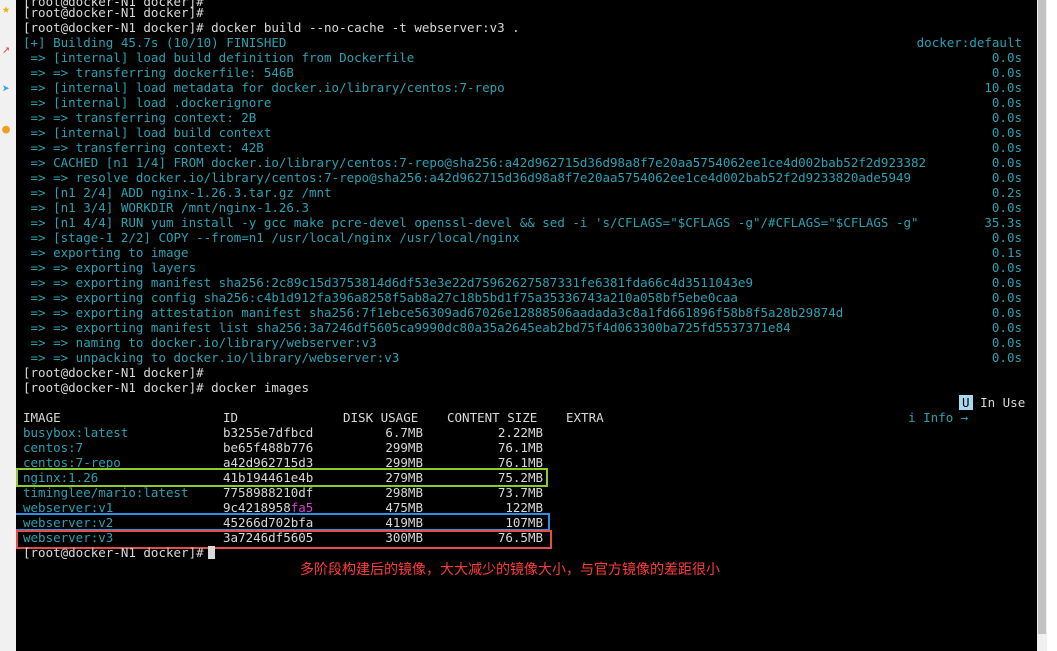  Describe the element at coordinates (520, 492) in the screenshot. I see `content-size: 73.7MB` at that location.